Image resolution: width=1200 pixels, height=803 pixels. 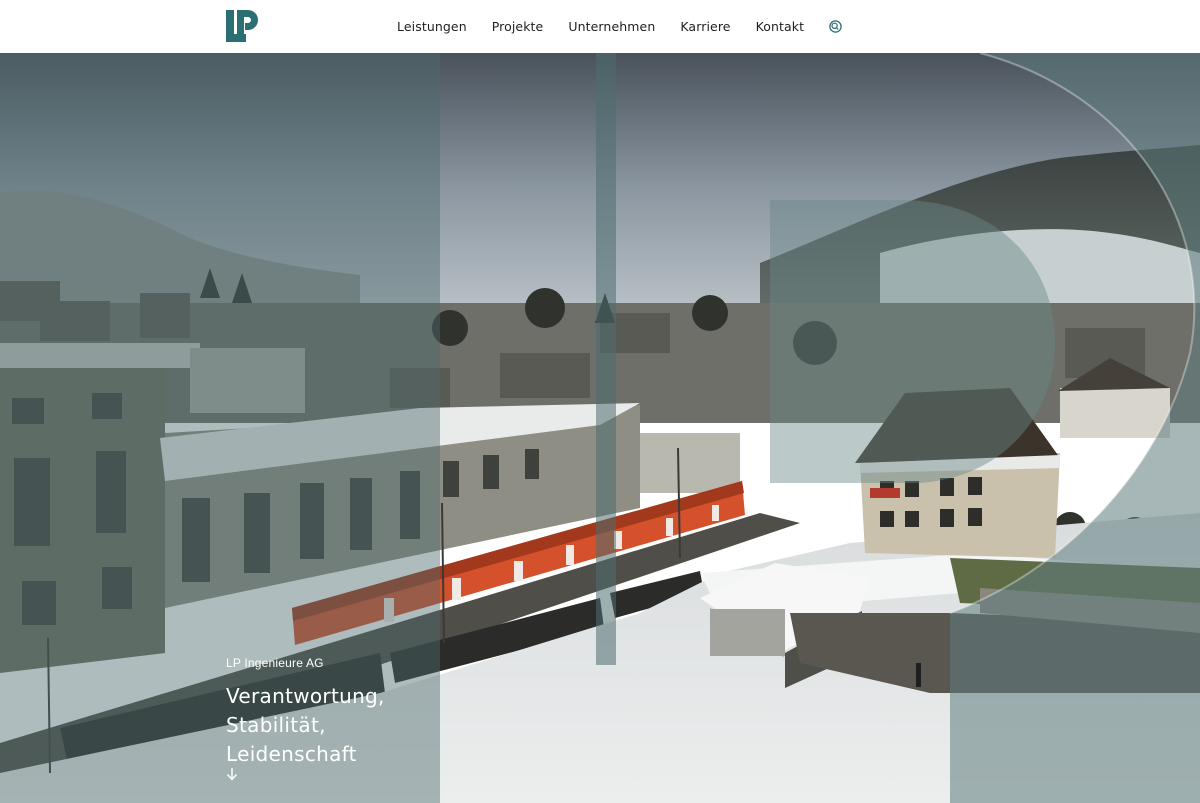 I want to click on arrow-down-icon, so click(x=232, y=774).